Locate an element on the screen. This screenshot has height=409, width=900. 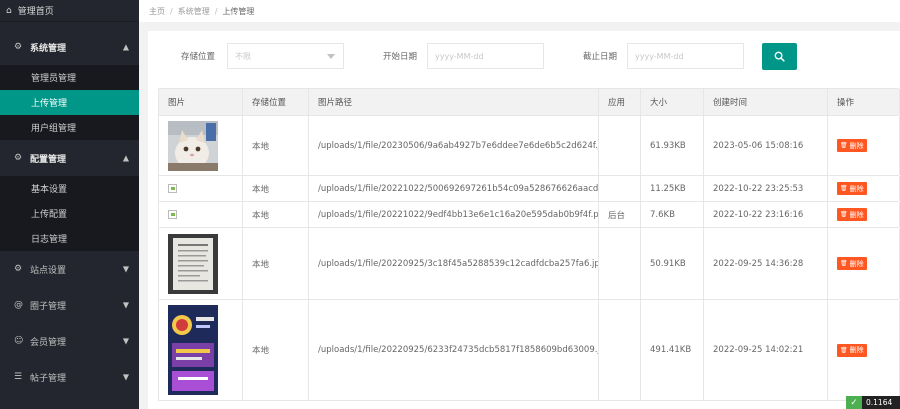
poster-photo-thumbnail is located at coordinates (193, 350).